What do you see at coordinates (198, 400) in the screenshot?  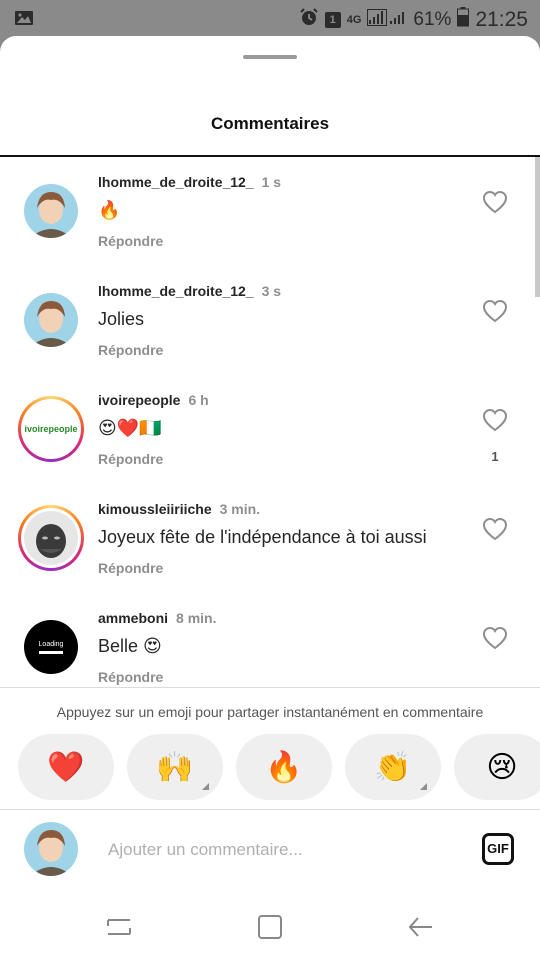 I see `comment-time: 6 h` at bounding box center [198, 400].